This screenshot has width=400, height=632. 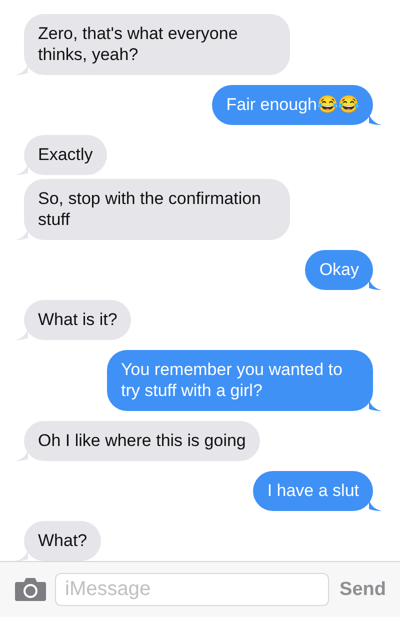 I want to click on message-bubble: What?, so click(x=63, y=541).